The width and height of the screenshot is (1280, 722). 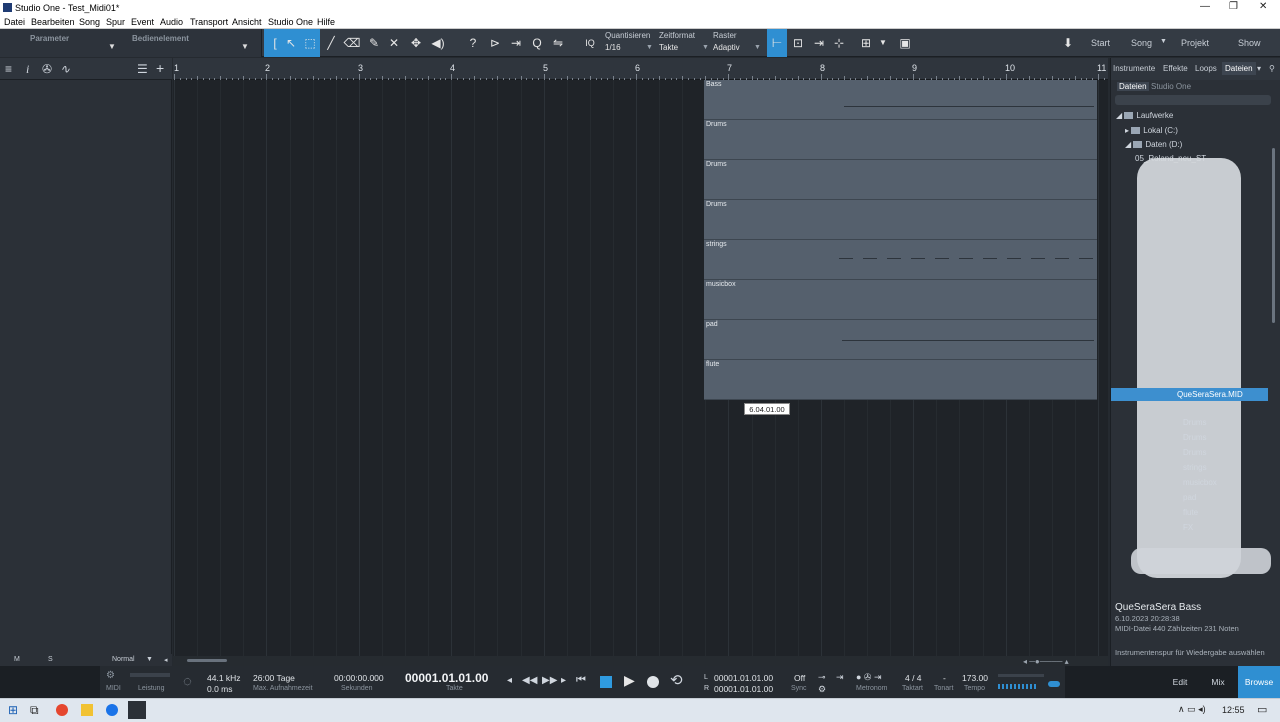 What do you see at coordinates (1263, 6) in the screenshot?
I see `close-button: ✕` at bounding box center [1263, 6].